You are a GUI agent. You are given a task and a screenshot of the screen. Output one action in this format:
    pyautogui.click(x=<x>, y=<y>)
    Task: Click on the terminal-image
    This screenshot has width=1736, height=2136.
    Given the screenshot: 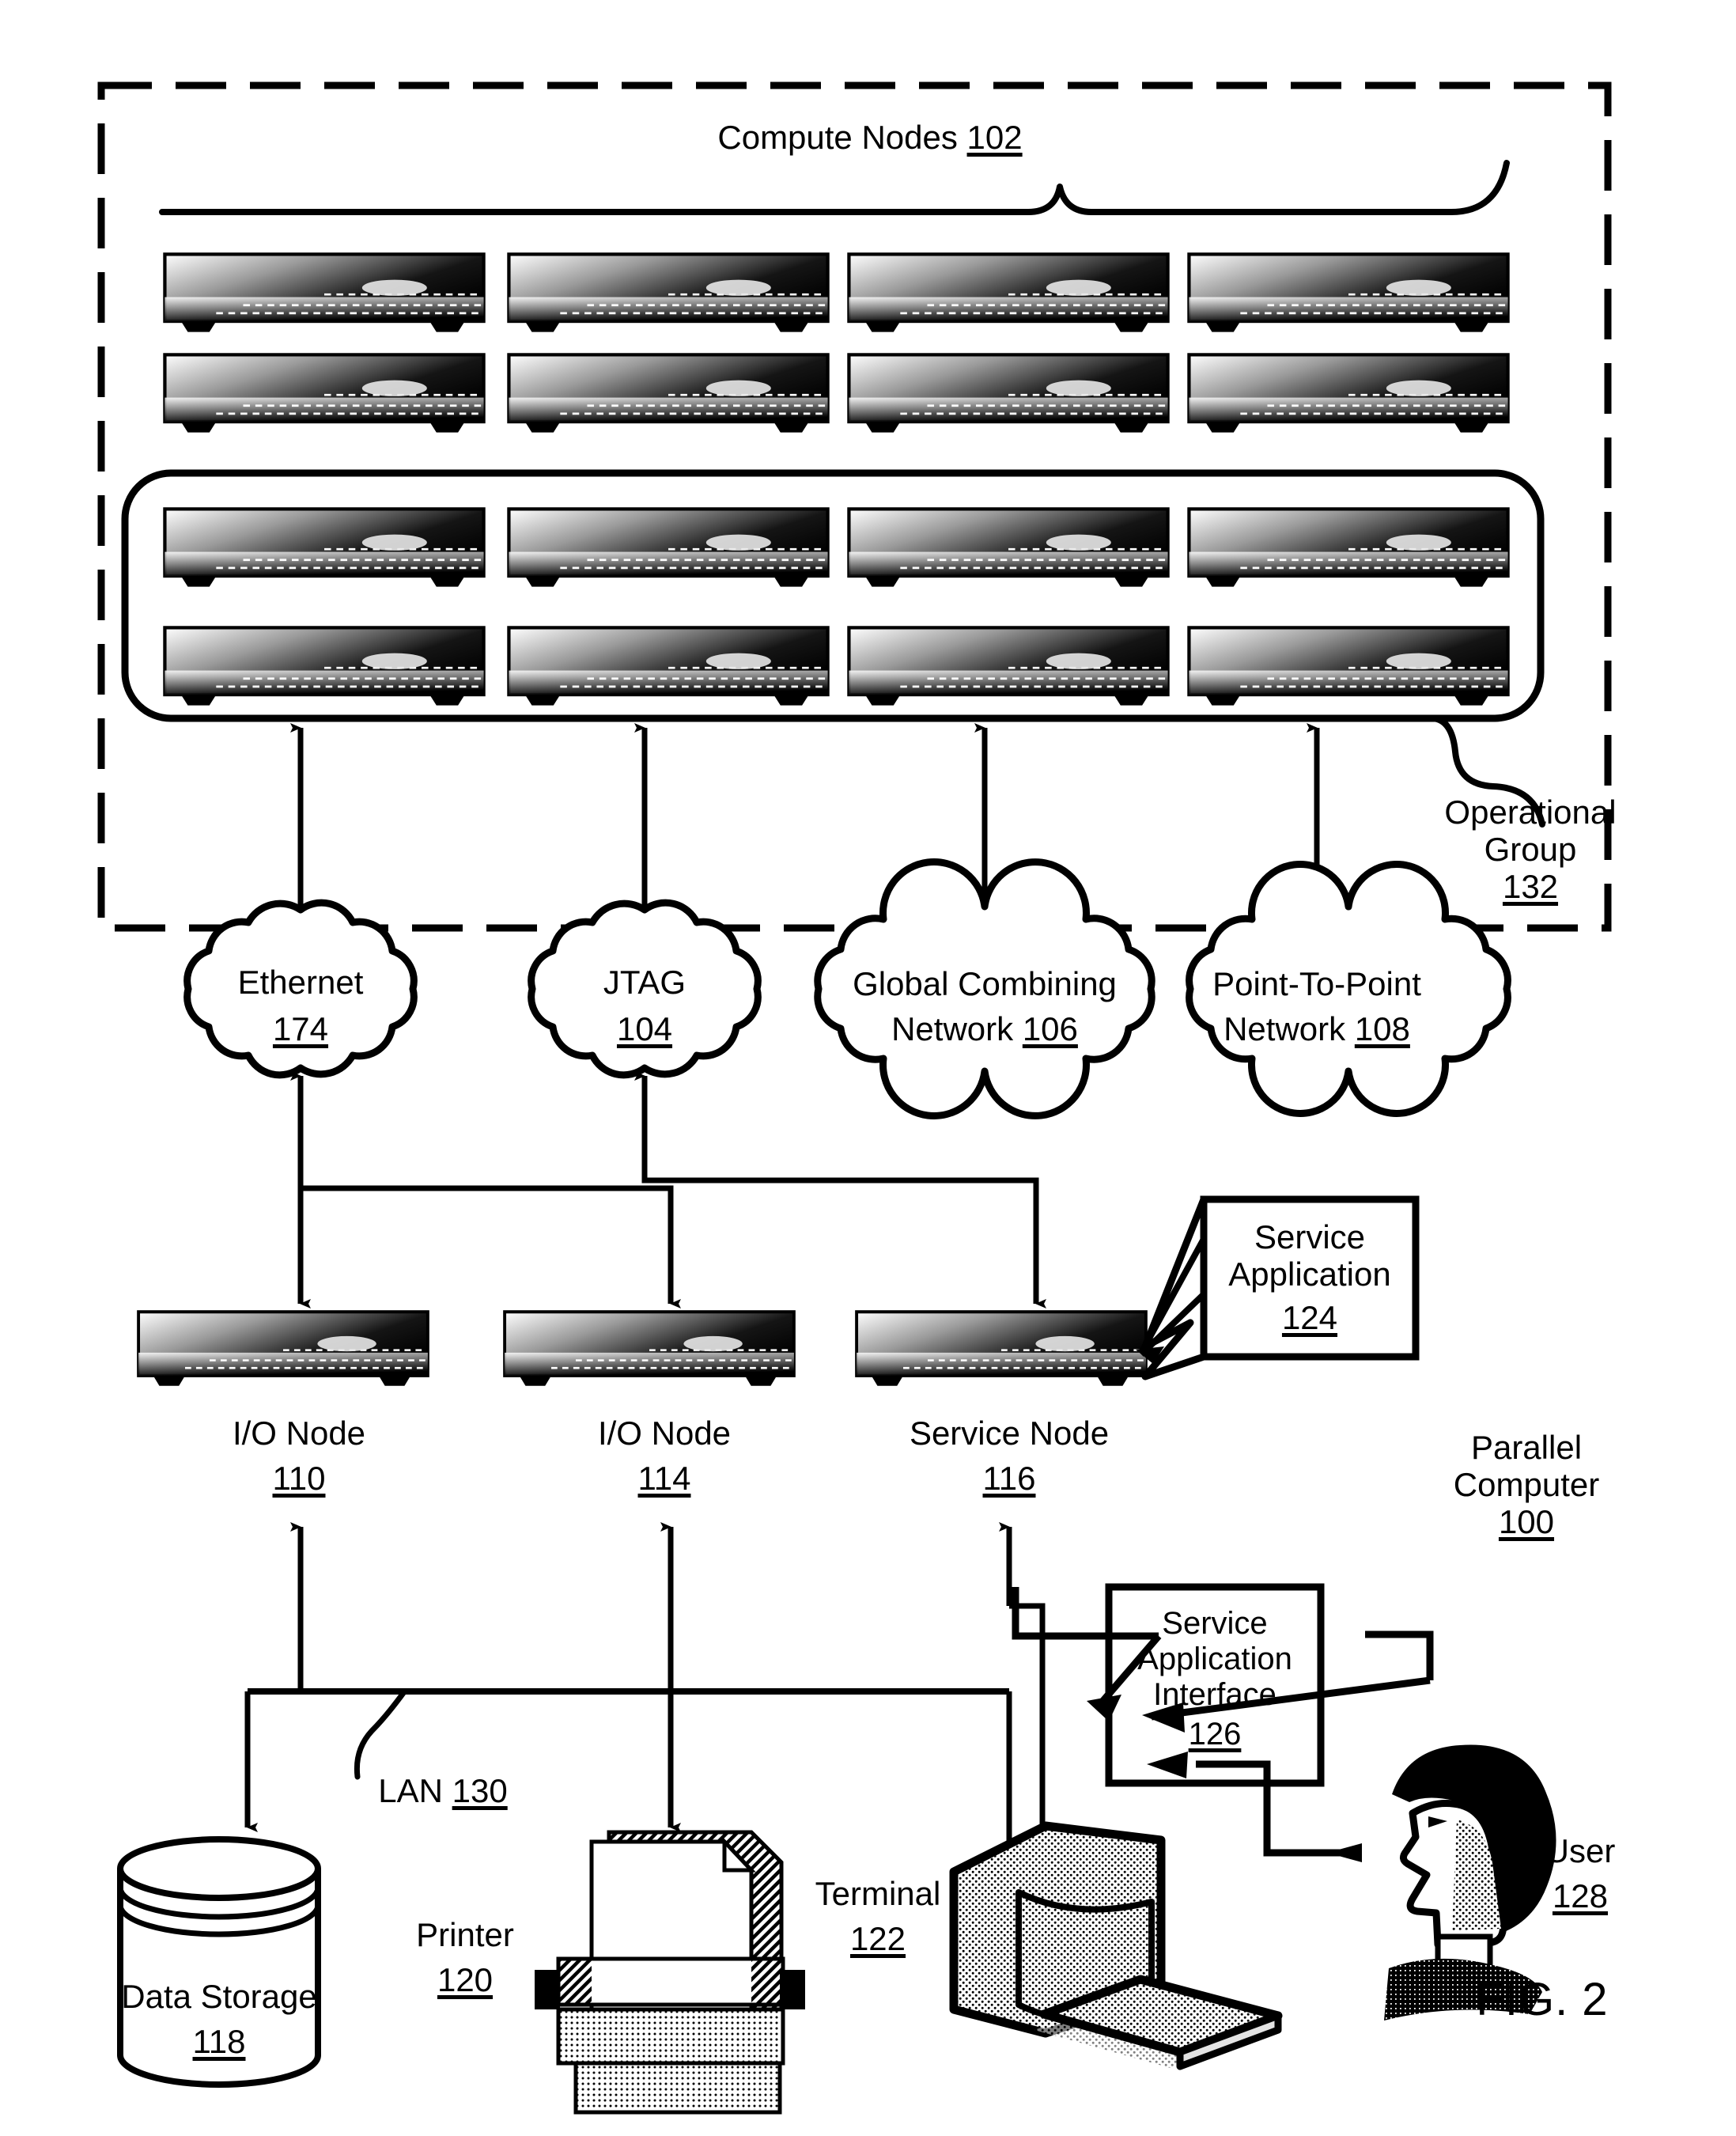 What is the action you would take?
    pyautogui.click(x=1116, y=1945)
    